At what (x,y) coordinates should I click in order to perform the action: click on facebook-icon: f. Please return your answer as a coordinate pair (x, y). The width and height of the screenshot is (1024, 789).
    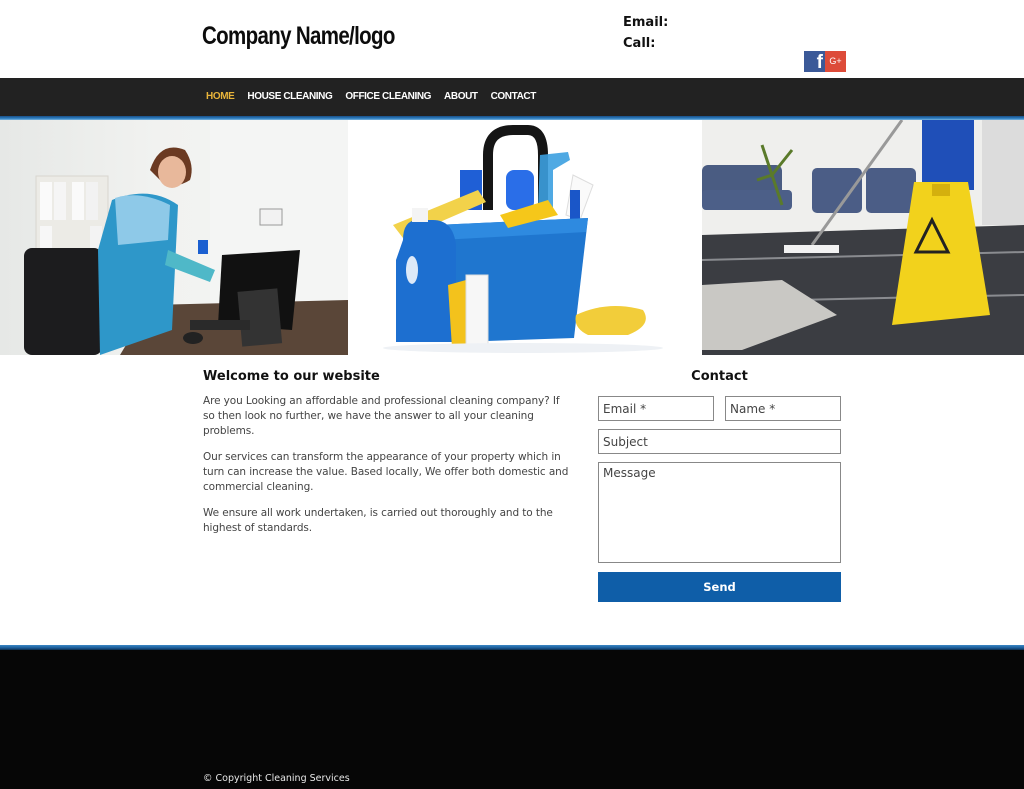
    Looking at the image, I should click on (814, 61).